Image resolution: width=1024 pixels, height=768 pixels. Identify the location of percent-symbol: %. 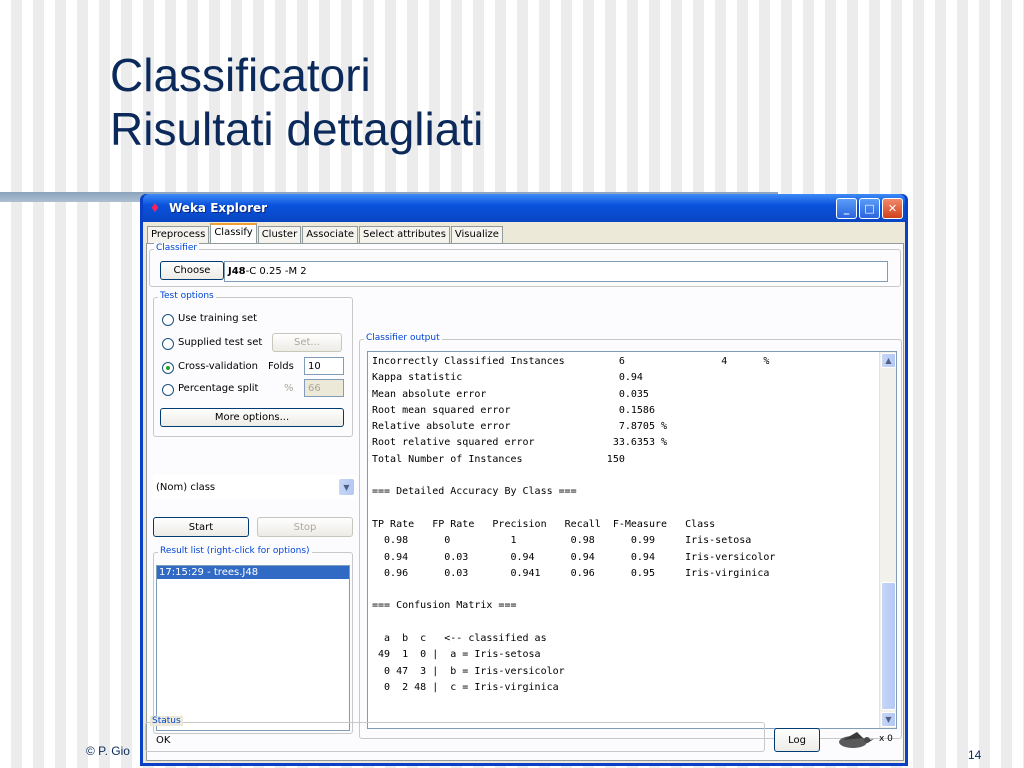
(289, 388).